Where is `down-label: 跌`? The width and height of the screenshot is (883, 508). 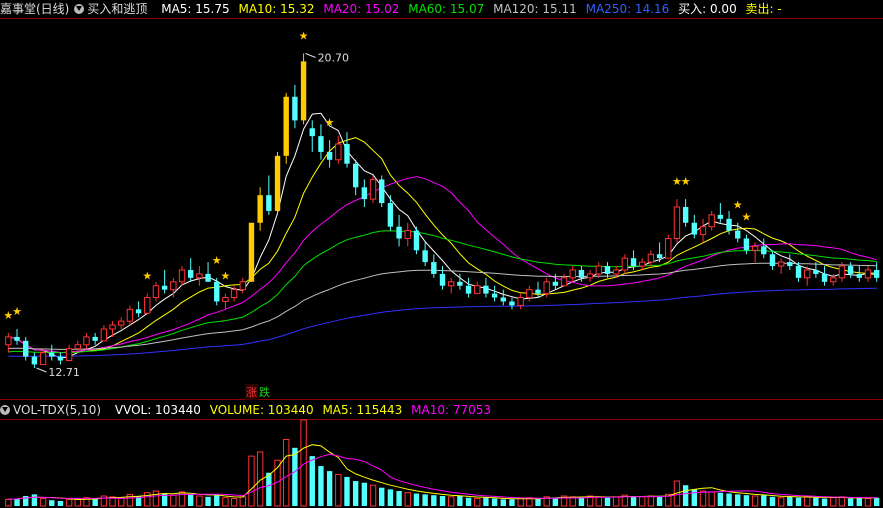
down-label: 跌 is located at coordinates (264, 392).